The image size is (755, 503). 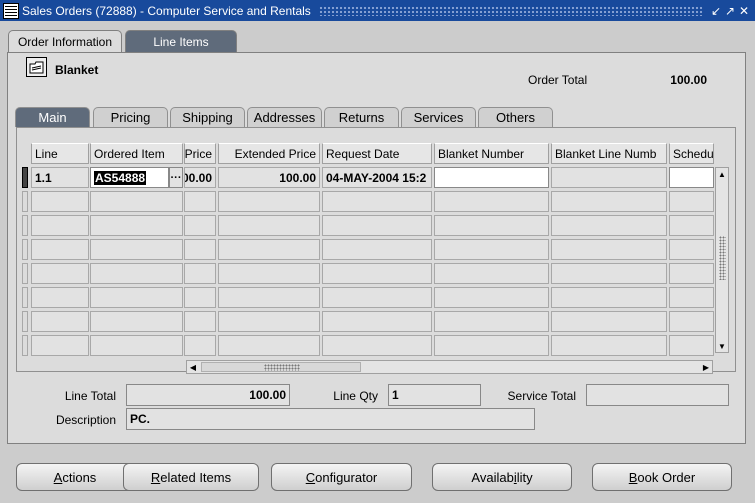 What do you see at coordinates (744, 11) in the screenshot?
I see `close-icon: ✕` at bounding box center [744, 11].